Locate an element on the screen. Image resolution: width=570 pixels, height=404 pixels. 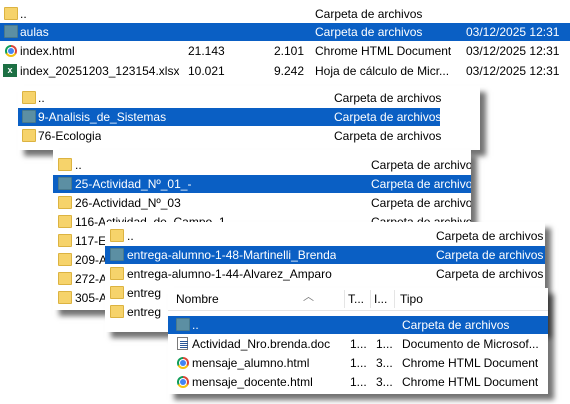
column-header-bar: ︿ Nombre T... I... Tipo is located at coordinates (358, 299).